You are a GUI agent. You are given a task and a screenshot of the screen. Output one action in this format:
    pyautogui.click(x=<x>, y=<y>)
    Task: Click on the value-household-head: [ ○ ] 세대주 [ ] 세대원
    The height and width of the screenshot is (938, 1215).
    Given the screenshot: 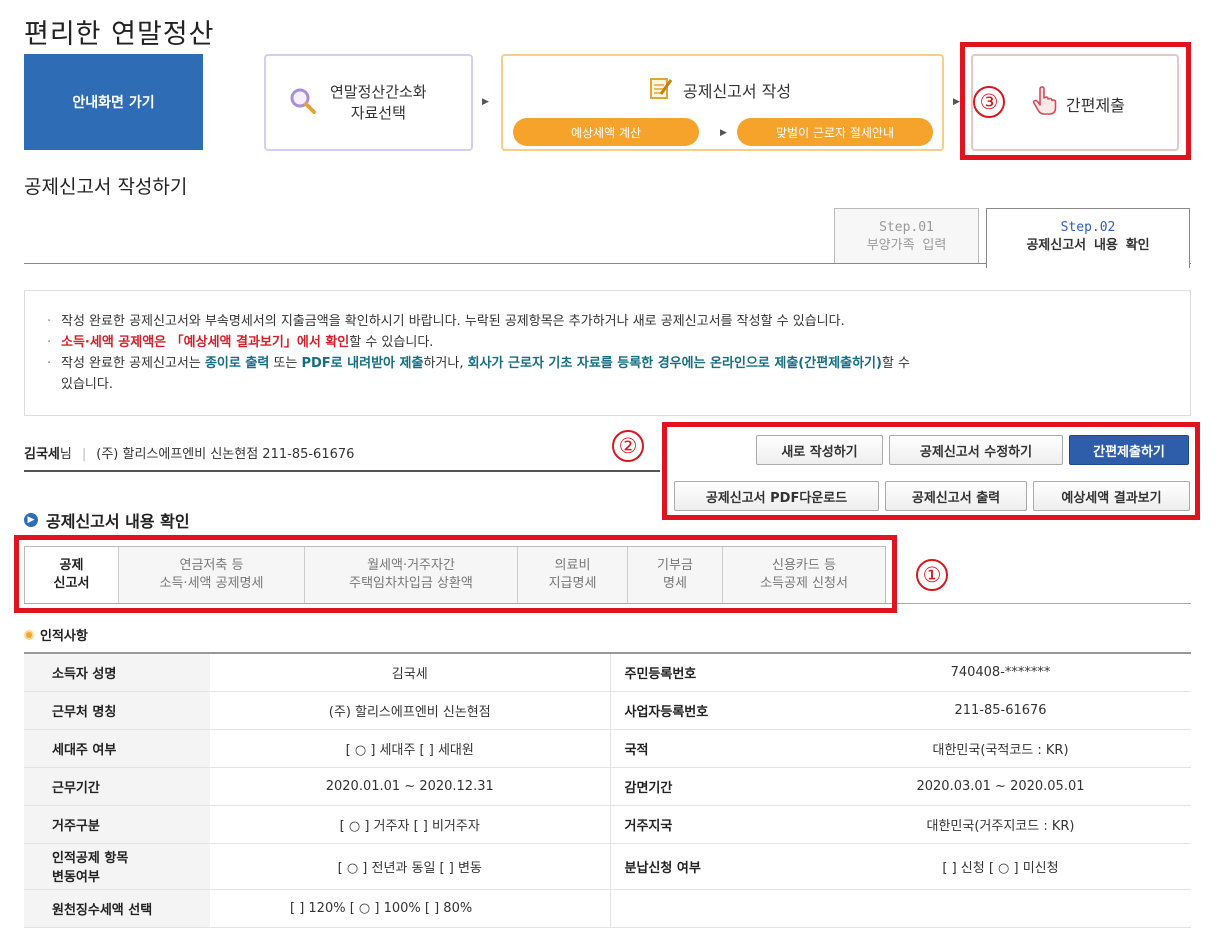 What is the action you would take?
    pyautogui.click(x=410, y=748)
    